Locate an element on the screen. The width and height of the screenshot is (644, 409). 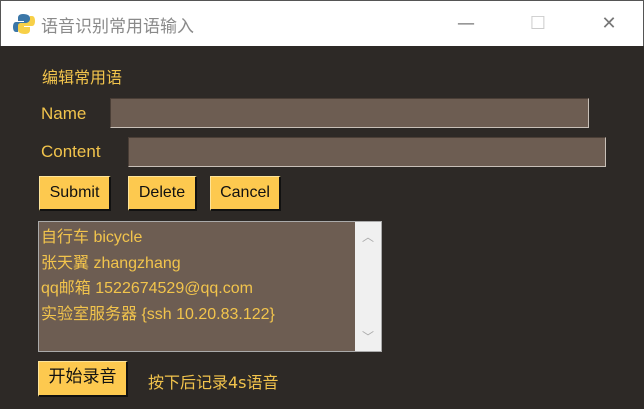
close-button: ✕ is located at coordinates (609, 24).